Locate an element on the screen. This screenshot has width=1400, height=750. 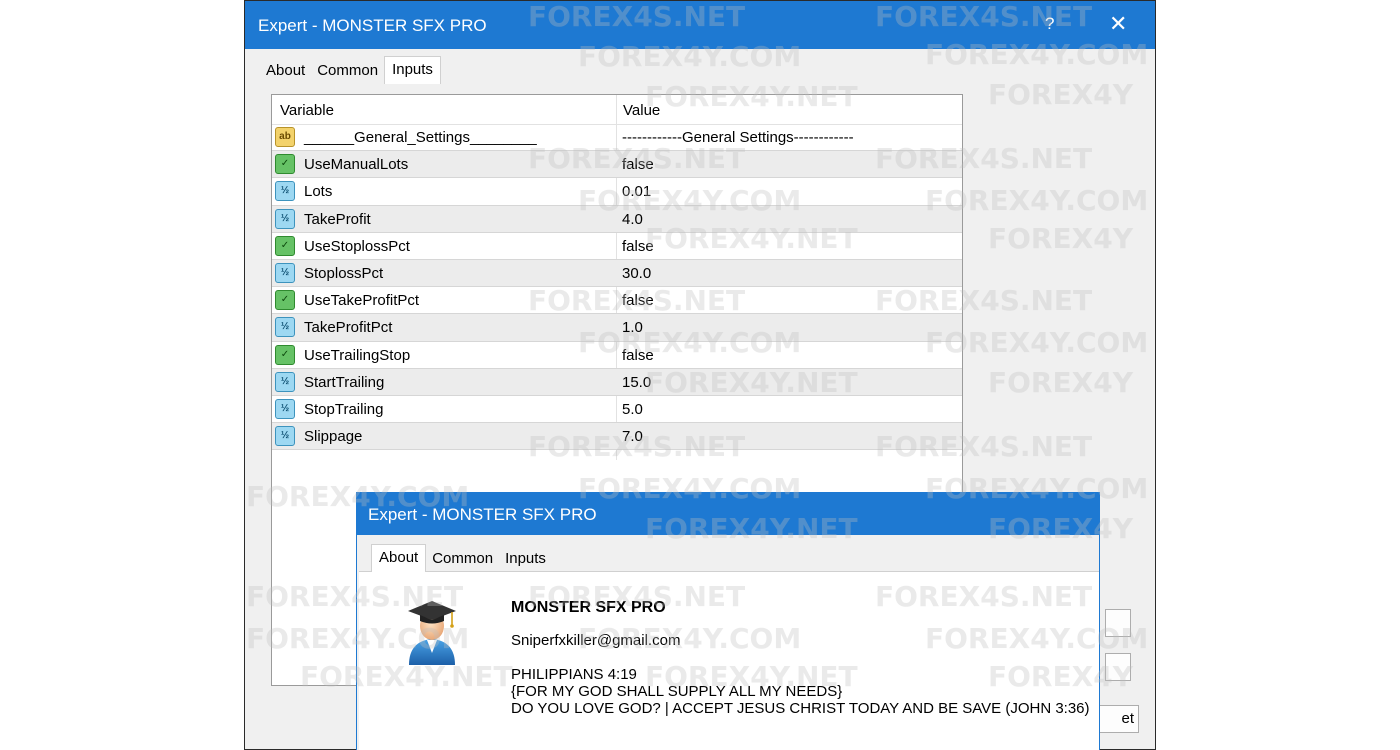
about-tab-inputs: Inputs is located at coordinates (525, 559).